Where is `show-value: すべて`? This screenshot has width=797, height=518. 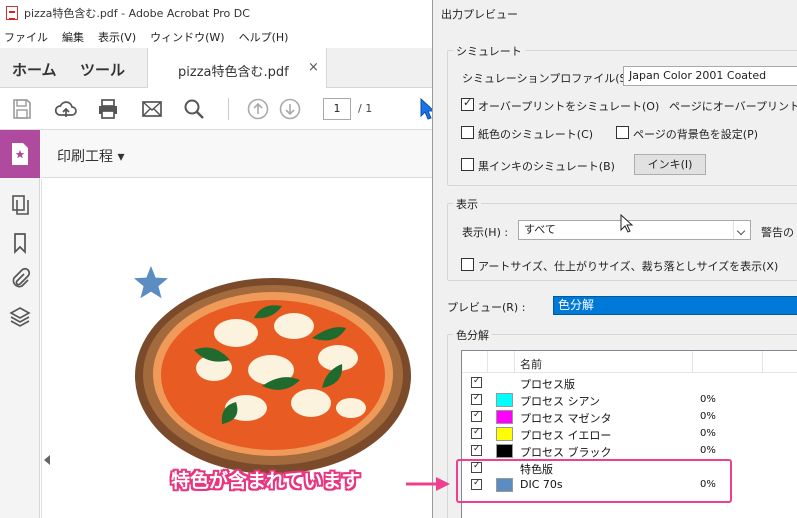
show-value: すべて is located at coordinates (540, 229).